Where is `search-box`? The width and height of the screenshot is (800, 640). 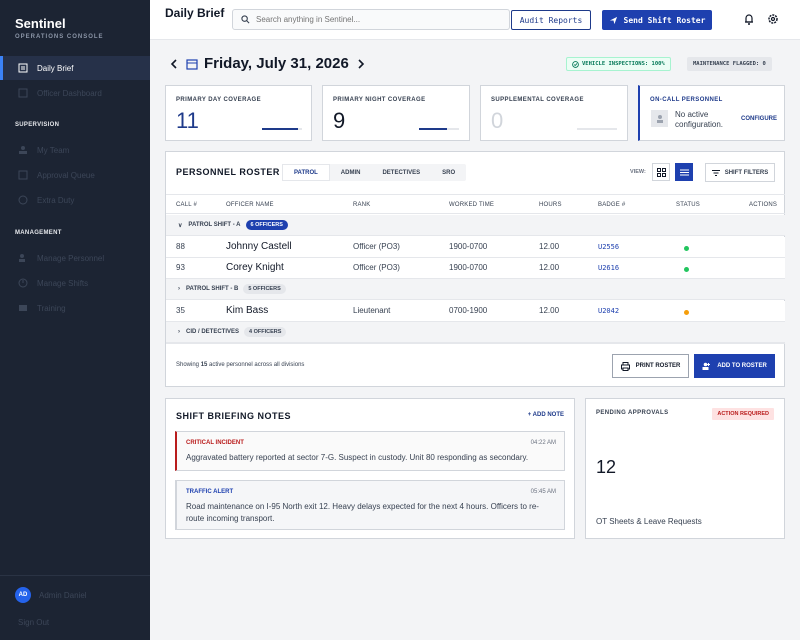 search-box is located at coordinates (371, 19).